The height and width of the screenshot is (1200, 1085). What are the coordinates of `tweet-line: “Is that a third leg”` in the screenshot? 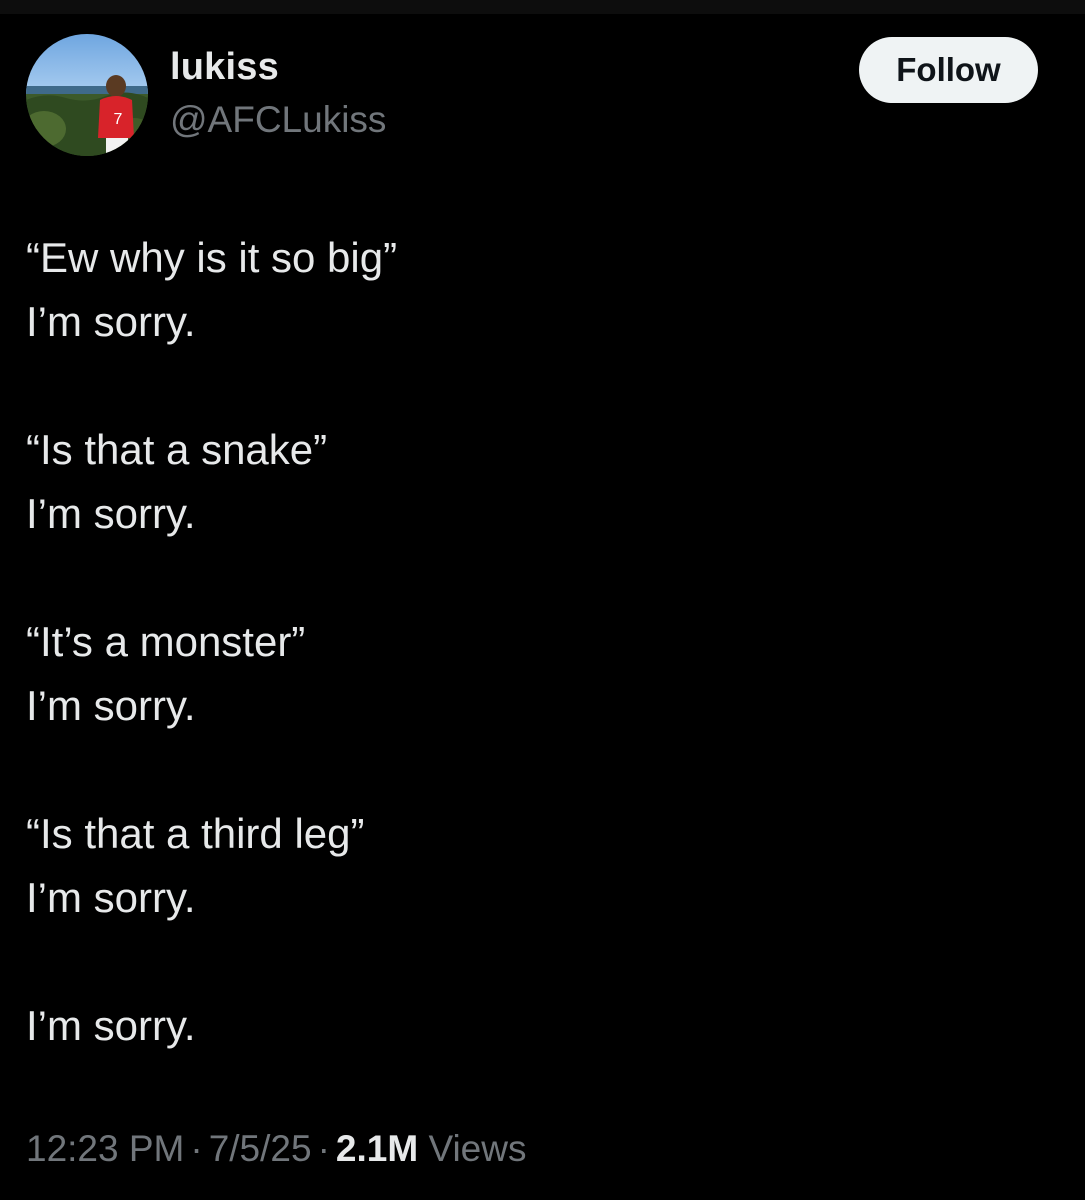 It's located at (195, 833).